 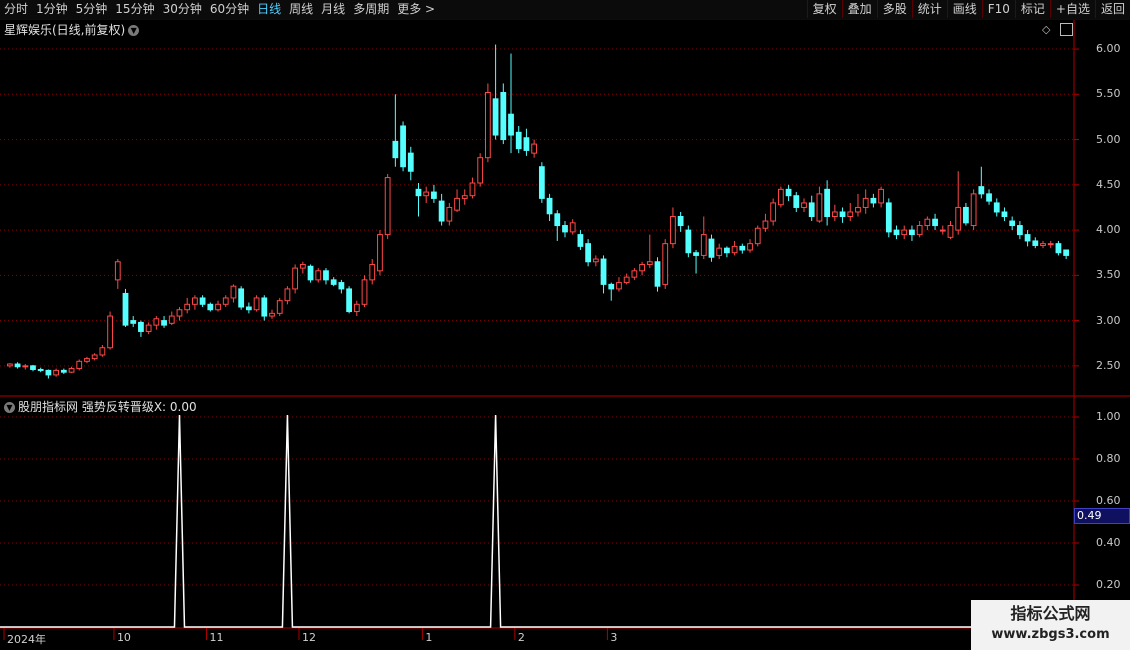 What do you see at coordinates (1108, 275) in the screenshot?
I see `price-axis-label: 3.50` at bounding box center [1108, 275].